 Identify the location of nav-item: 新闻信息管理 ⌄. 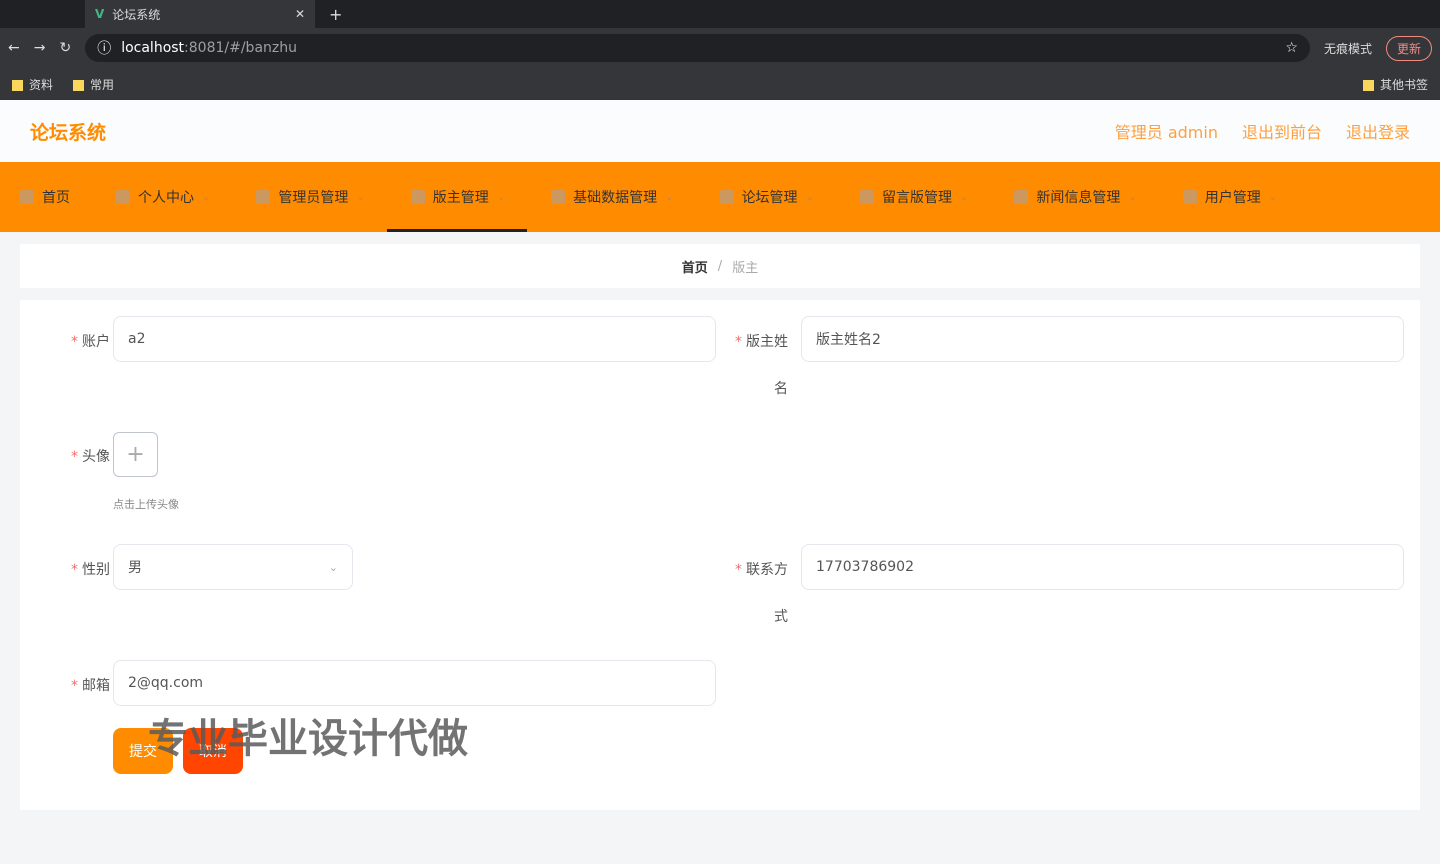
(1086, 197).